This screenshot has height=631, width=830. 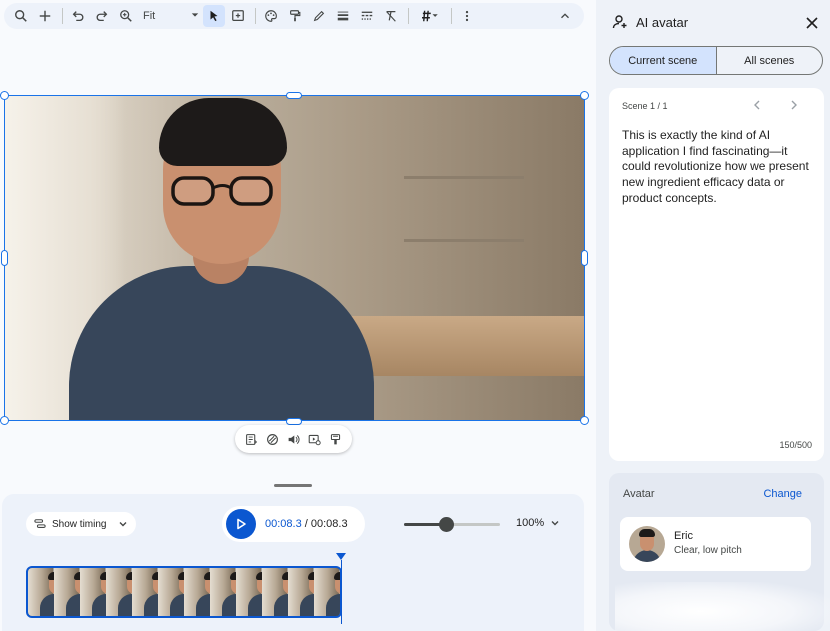 What do you see at coordinates (343, 16) in the screenshot?
I see `border-weight-icon` at bounding box center [343, 16].